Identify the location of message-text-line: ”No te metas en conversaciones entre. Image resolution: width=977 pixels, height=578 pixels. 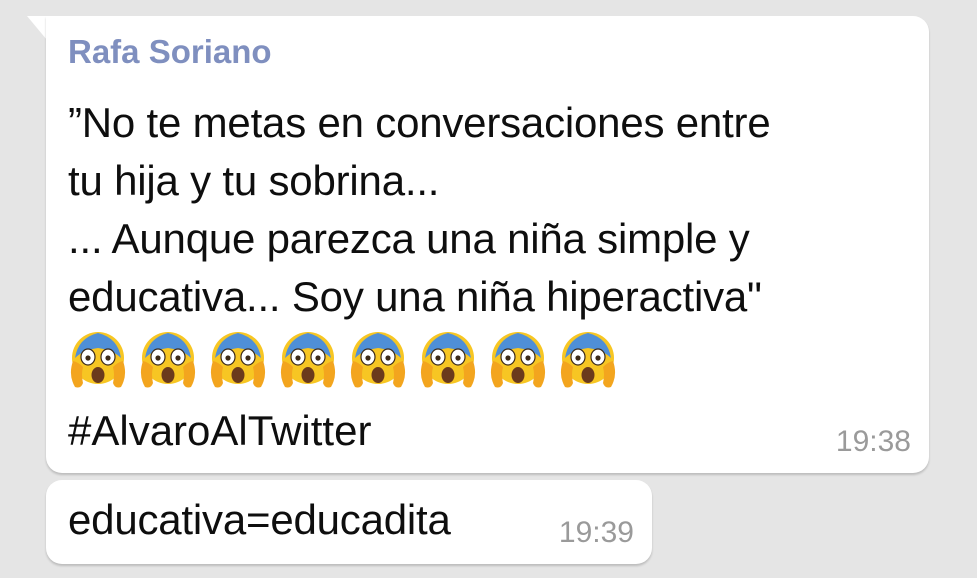
(419, 122).